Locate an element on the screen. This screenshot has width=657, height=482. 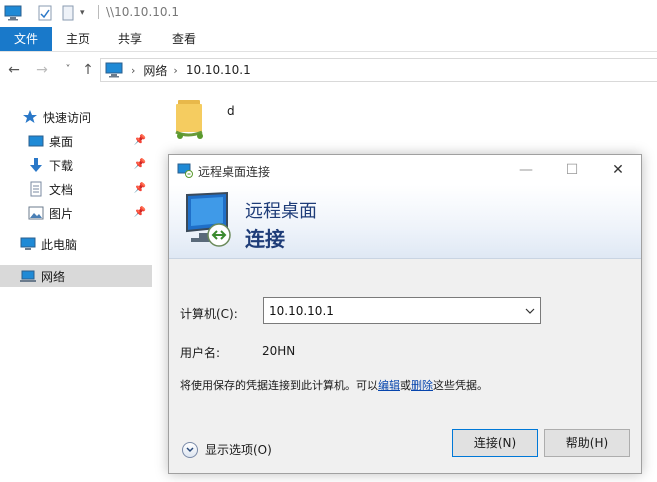
desktop-icon is located at coordinates (36, 141).